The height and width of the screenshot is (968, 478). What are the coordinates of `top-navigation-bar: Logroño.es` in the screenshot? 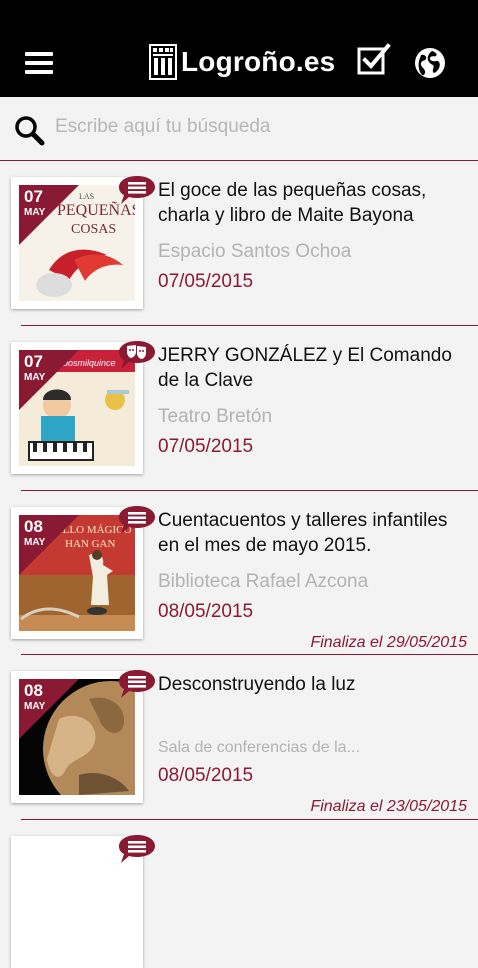 It's located at (239, 48).